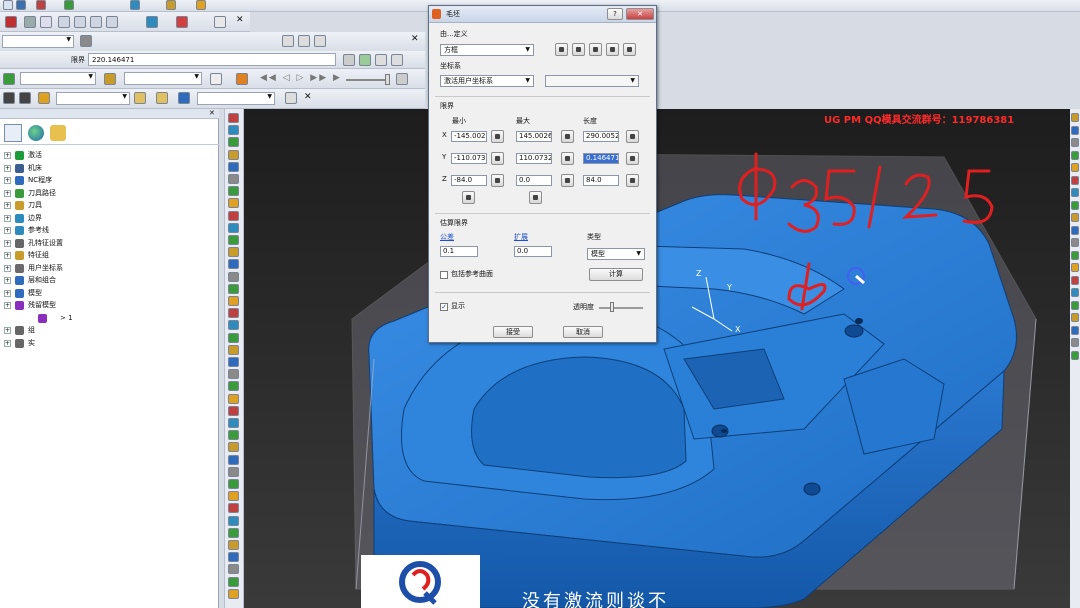  Describe the element at coordinates (561, 49) in the screenshot. I see `open-block-button` at that location.